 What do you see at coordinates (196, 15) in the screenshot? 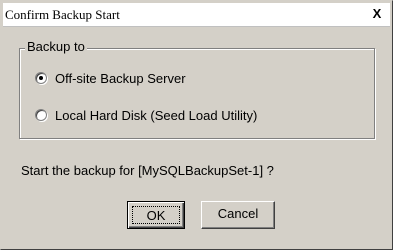
I see `title-bar: Confirm Backup Start X` at bounding box center [196, 15].